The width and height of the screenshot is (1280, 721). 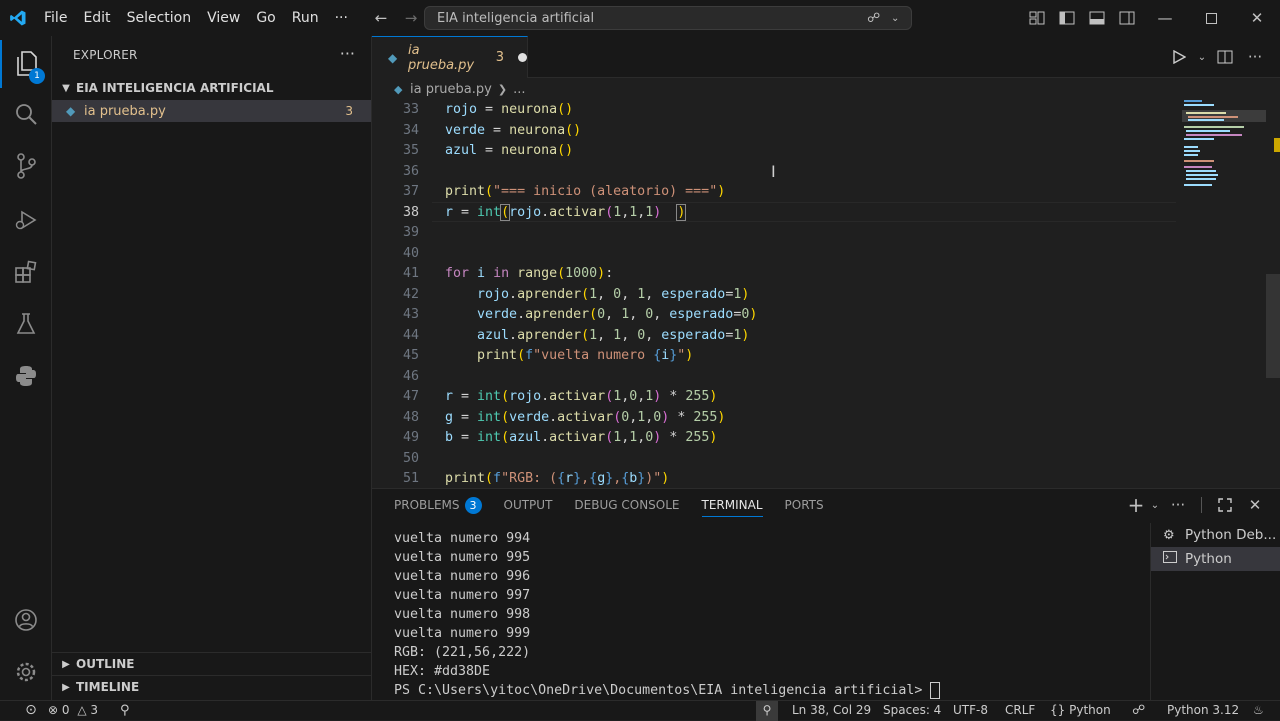 What do you see at coordinates (175, 88) in the screenshot?
I see `workspace-folder-name: EIA INTELIGENCIA ARTIFICIAL` at bounding box center [175, 88].